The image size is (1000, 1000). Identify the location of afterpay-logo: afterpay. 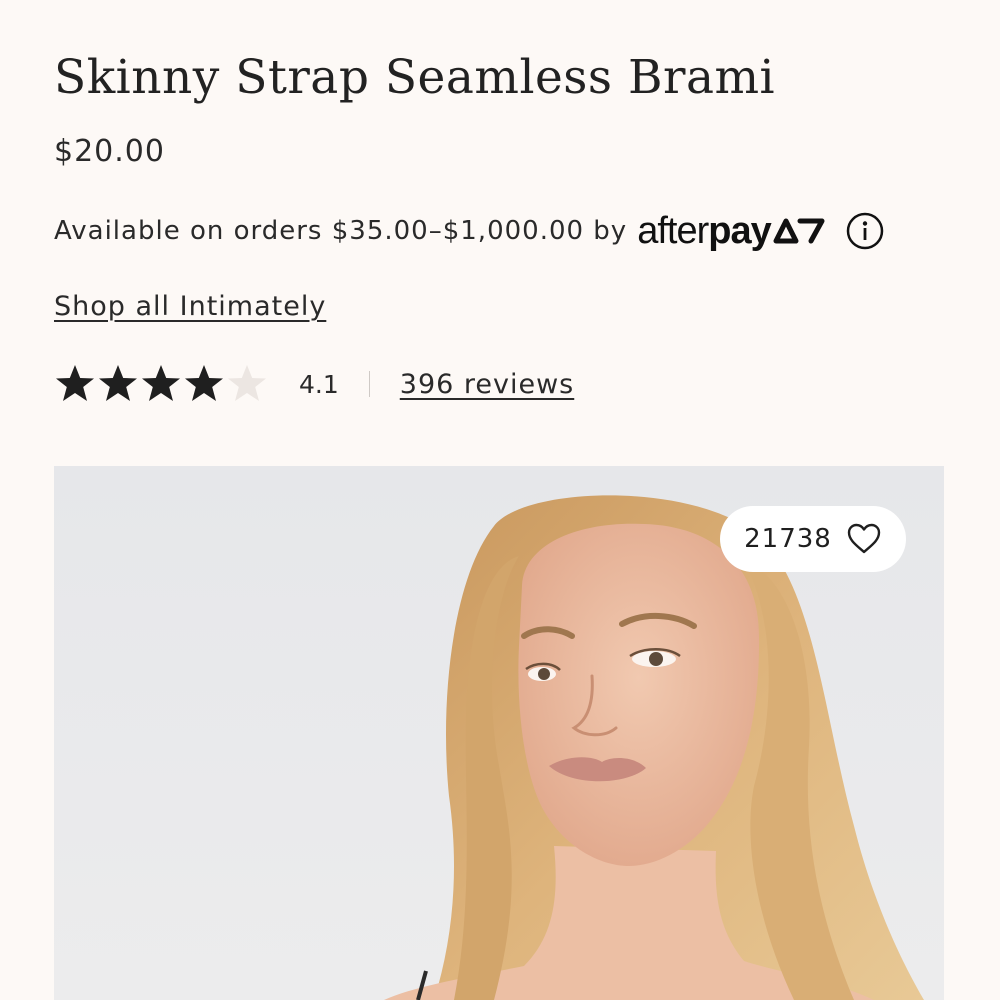
(704, 231).